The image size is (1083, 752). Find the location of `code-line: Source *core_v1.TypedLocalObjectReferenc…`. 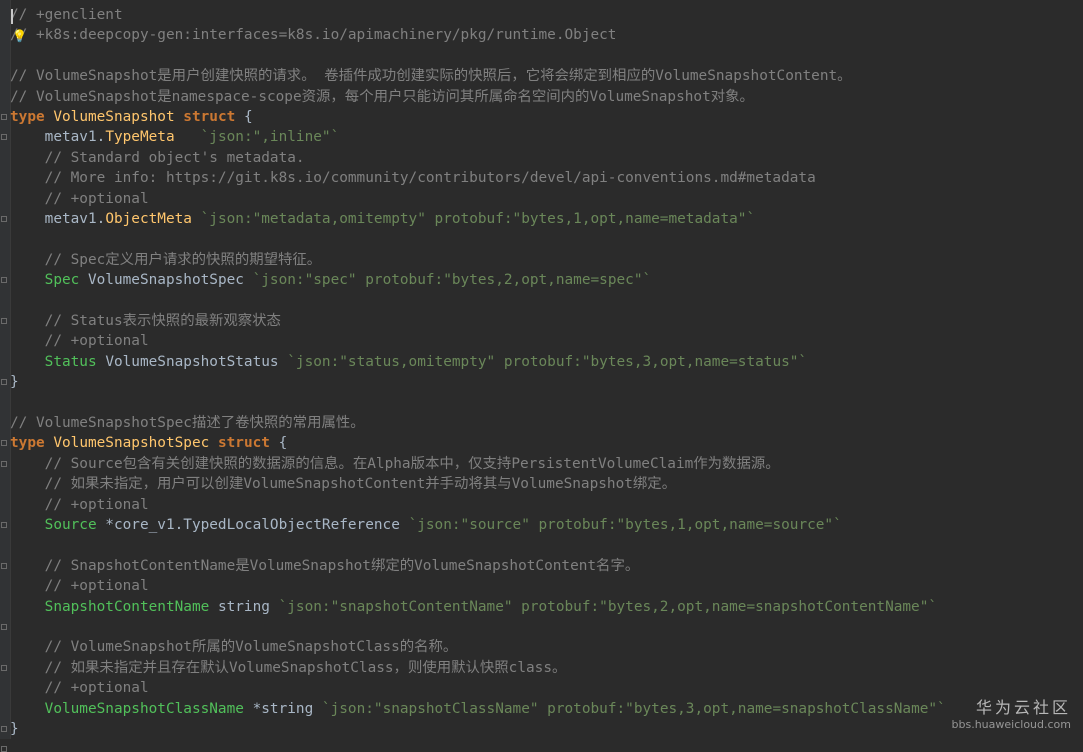

code-line: Source *core_v1.TypedLocalObjectReferenc… is located at coordinates (546, 525).